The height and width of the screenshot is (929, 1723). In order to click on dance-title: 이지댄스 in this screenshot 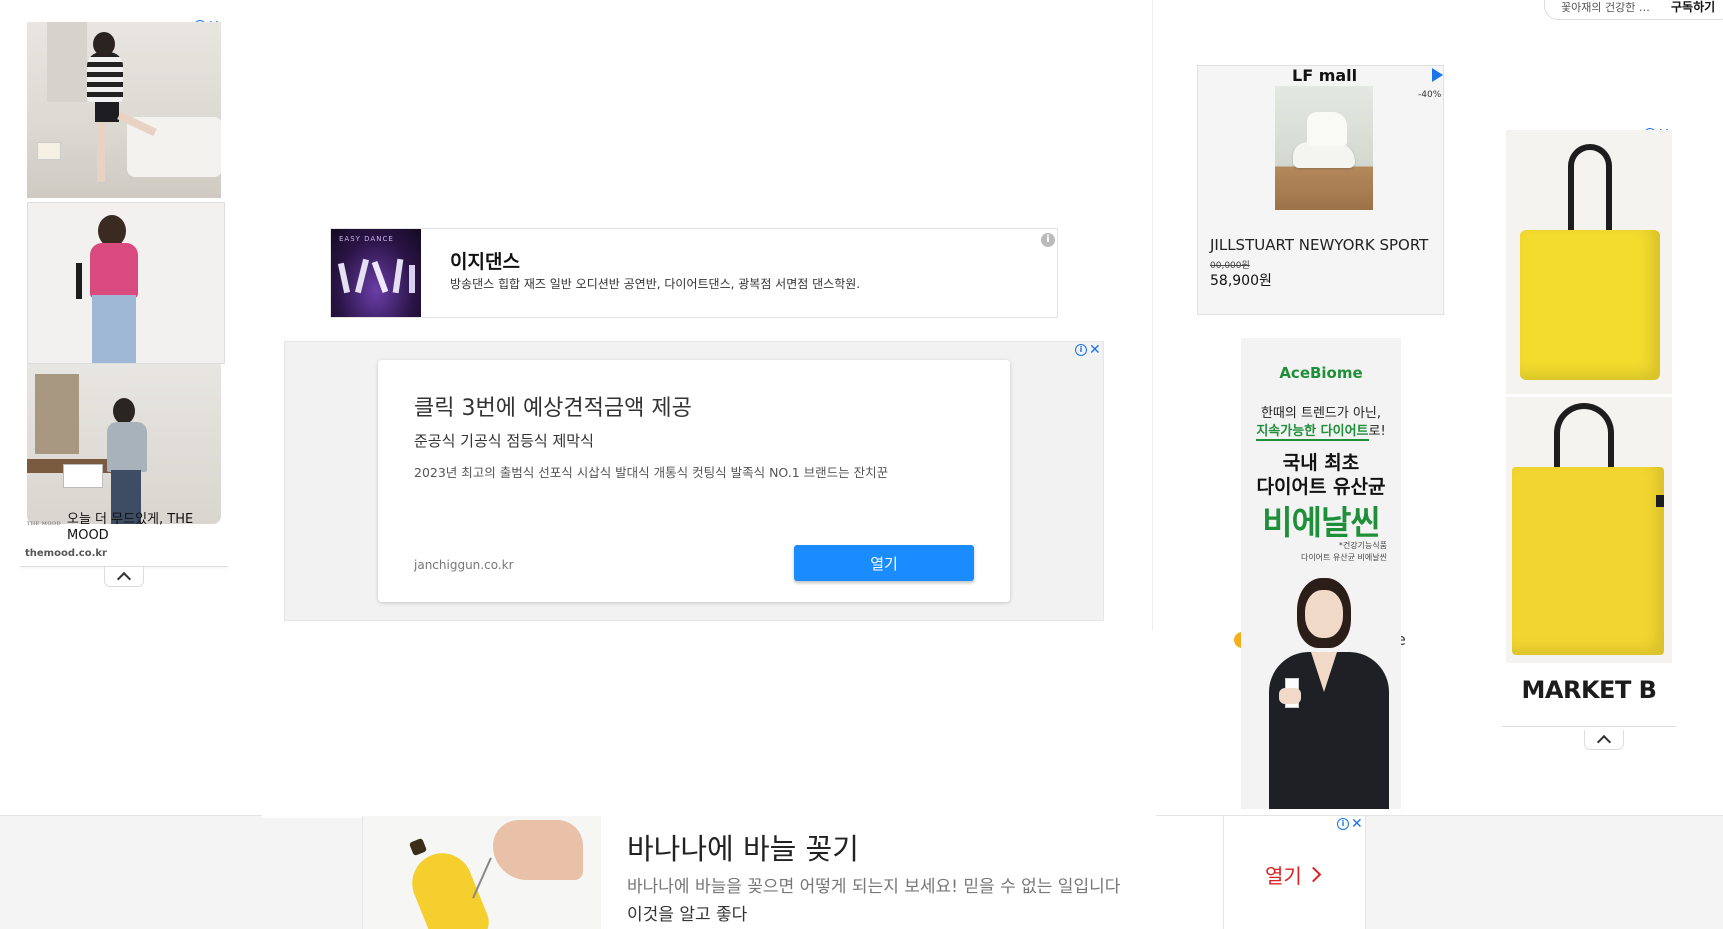, I will do `click(485, 260)`.